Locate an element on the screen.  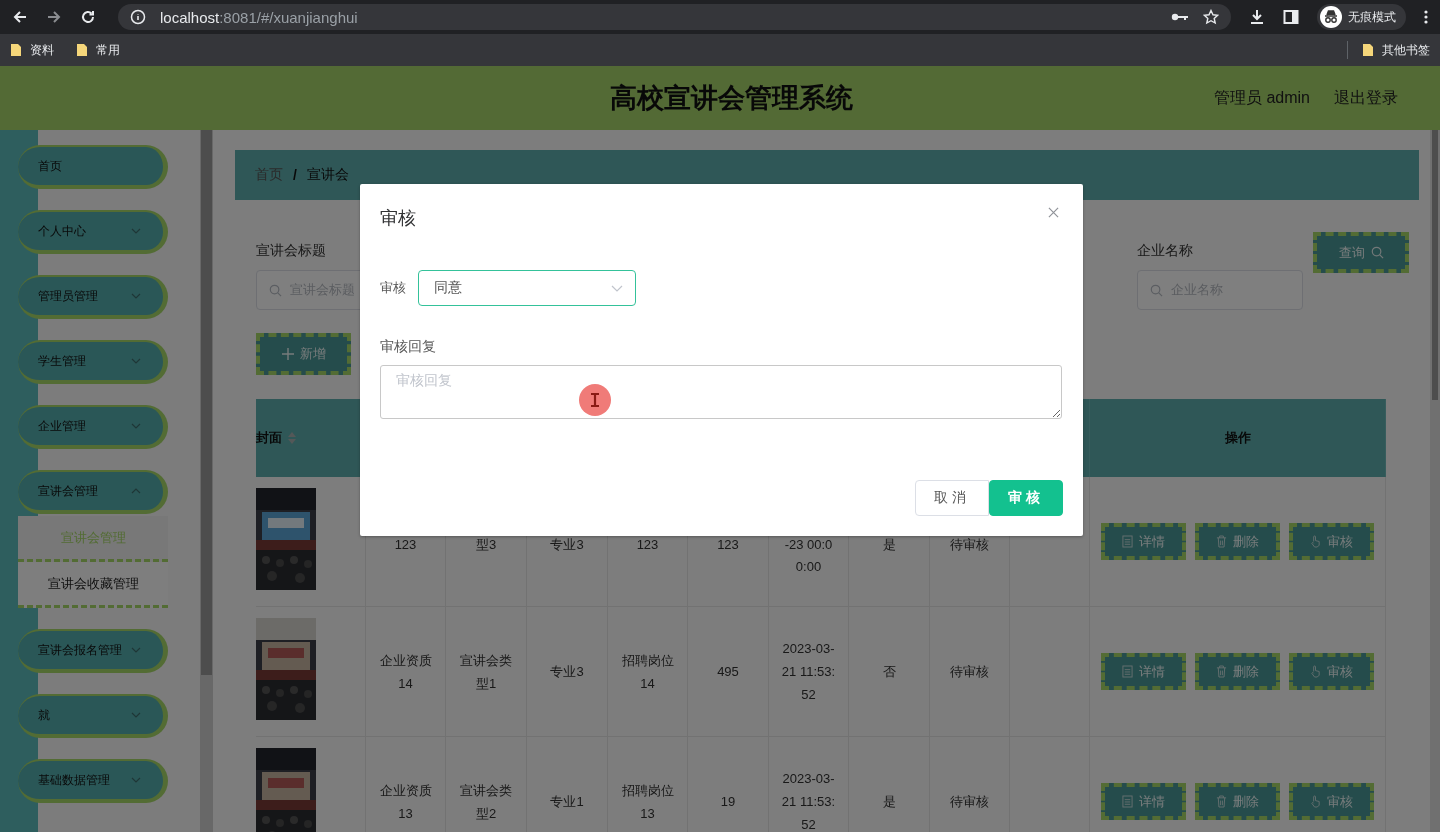
table-cell: 是 is located at coordinates (889, 784).